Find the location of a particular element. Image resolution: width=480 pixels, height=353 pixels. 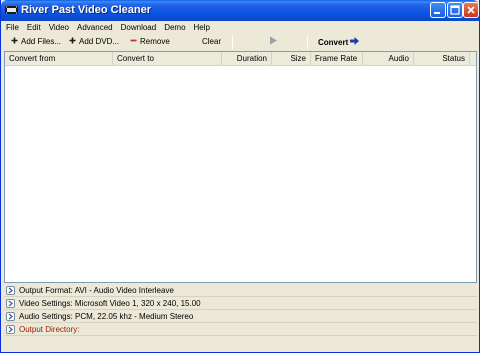

play-icon is located at coordinates (273, 41).